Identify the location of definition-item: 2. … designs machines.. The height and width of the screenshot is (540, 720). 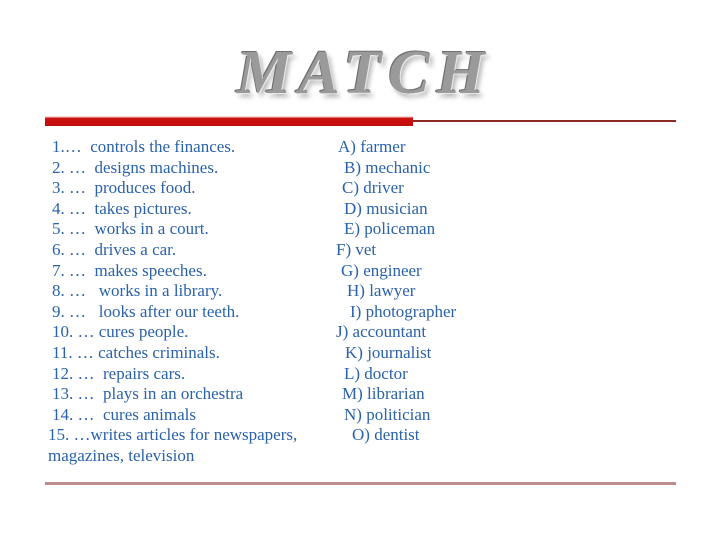
(135, 167).